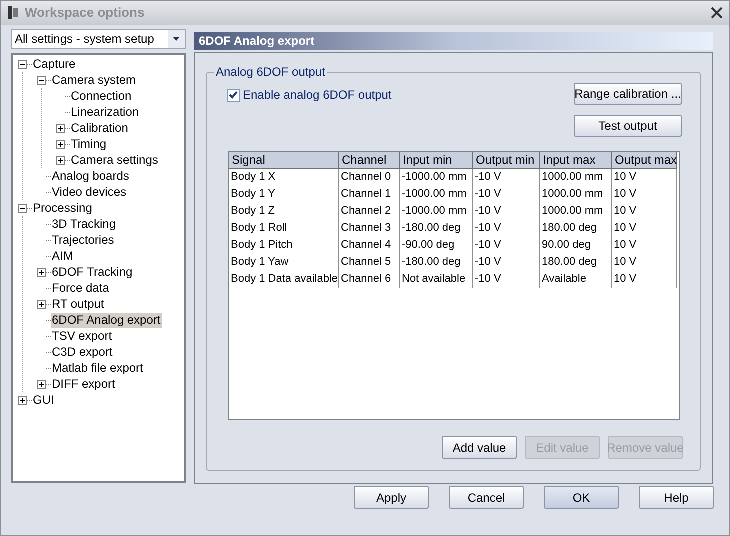 The height and width of the screenshot is (536, 730). I want to click on enable-checkbox: Enable analog 6DOF output, so click(309, 95).